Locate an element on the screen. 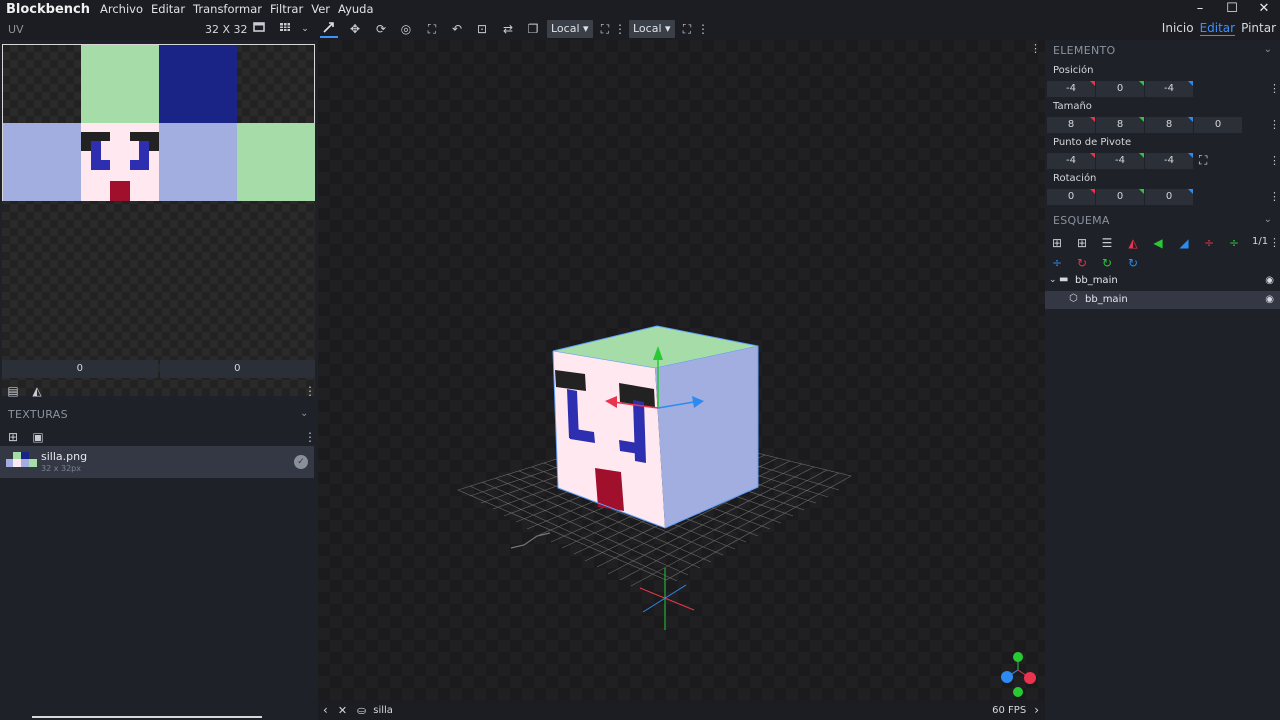 The height and width of the screenshot is (720, 1280). mirror-icon: ◭ is located at coordinates (37, 391).